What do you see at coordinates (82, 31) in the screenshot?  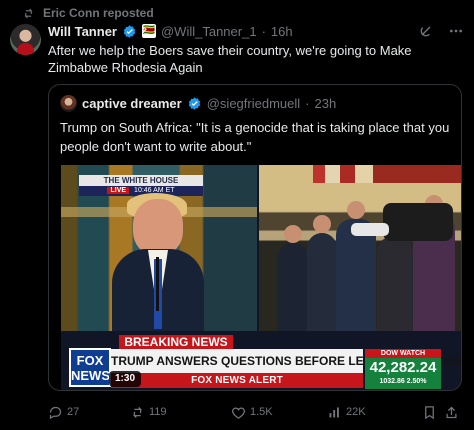 I see `author-name: Will Tanner` at bounding box center [82, 31].